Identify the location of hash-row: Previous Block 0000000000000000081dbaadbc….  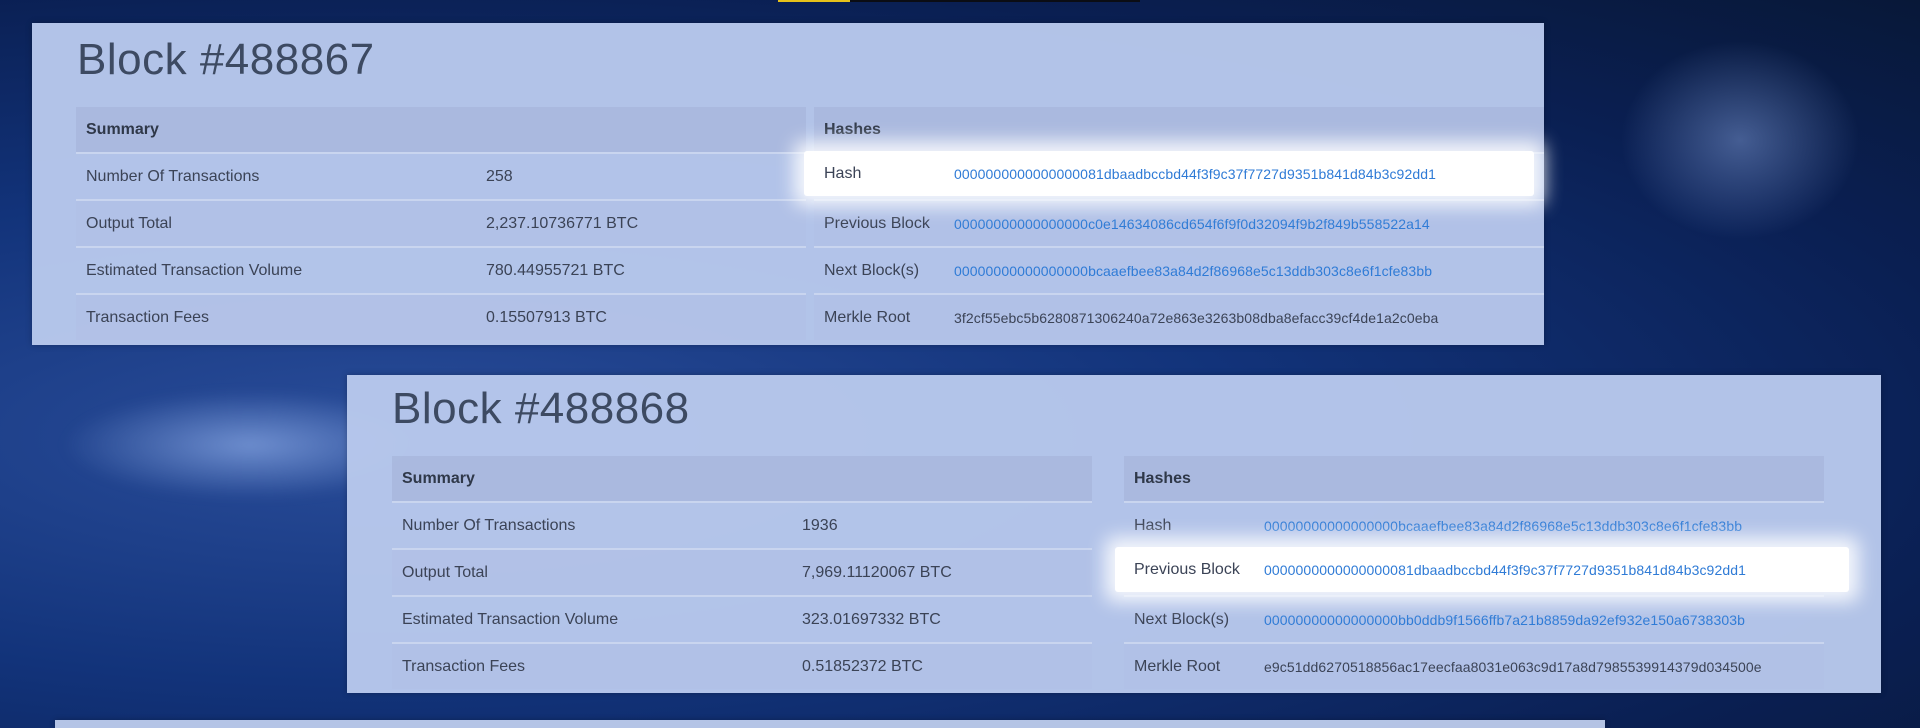
(1482, 569).